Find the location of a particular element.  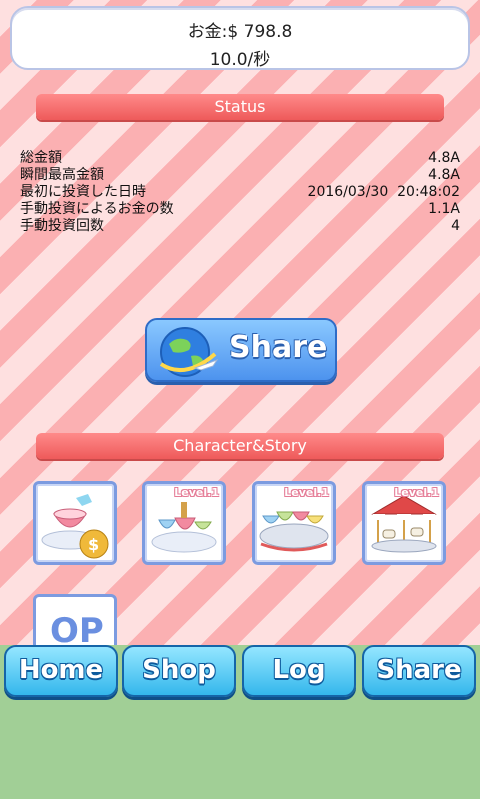

status-banner: Status is located at coordinates (240, 107).